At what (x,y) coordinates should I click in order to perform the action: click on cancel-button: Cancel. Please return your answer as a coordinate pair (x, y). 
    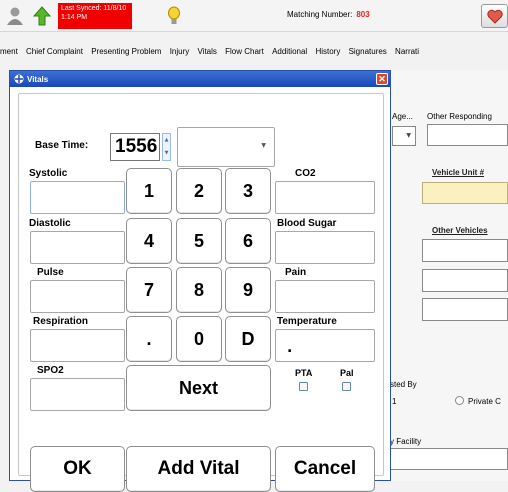
    Looking at the image, I should click on (325, 469).